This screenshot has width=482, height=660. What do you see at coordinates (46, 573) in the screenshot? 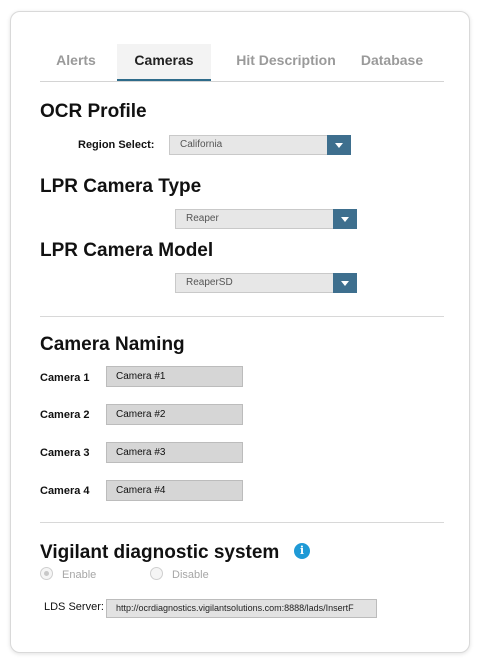
I see `enable-radio` at bounding box center [46, 573].